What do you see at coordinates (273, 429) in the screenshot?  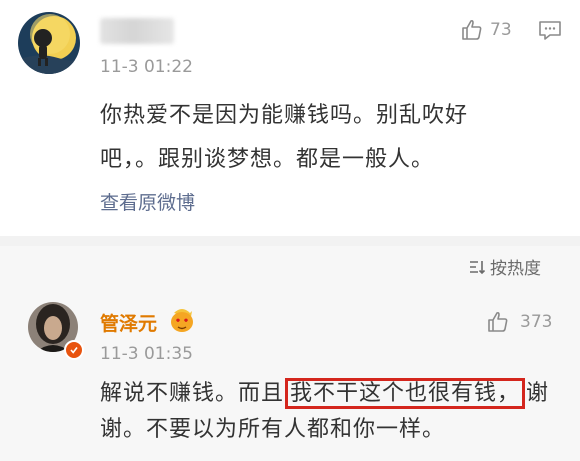 I see `reply-text-line-2: 谢。不要以为所有人都和你一样。` at bounding box center [273, 429].